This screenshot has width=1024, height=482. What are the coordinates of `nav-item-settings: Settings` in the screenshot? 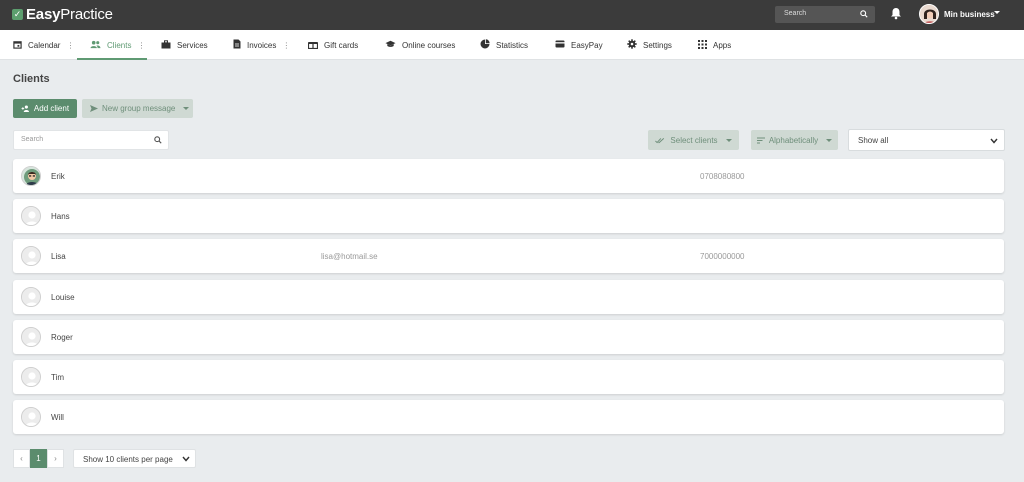 It's located at (649, 45).